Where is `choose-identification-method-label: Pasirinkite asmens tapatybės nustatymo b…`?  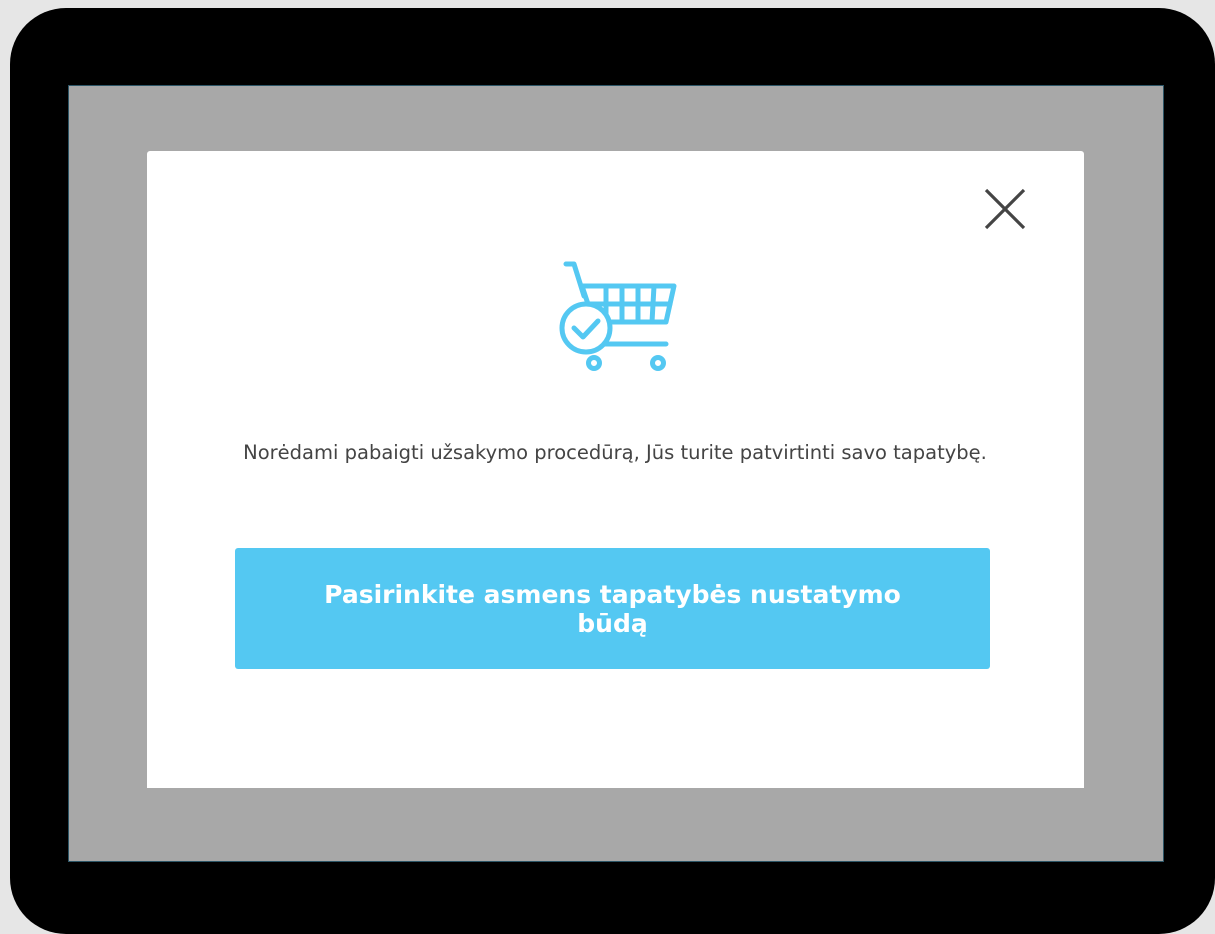 choose-identification-method-label: Pasirinkite asmens tapatybės nustatymo b… is located at coordinates (612, 608).